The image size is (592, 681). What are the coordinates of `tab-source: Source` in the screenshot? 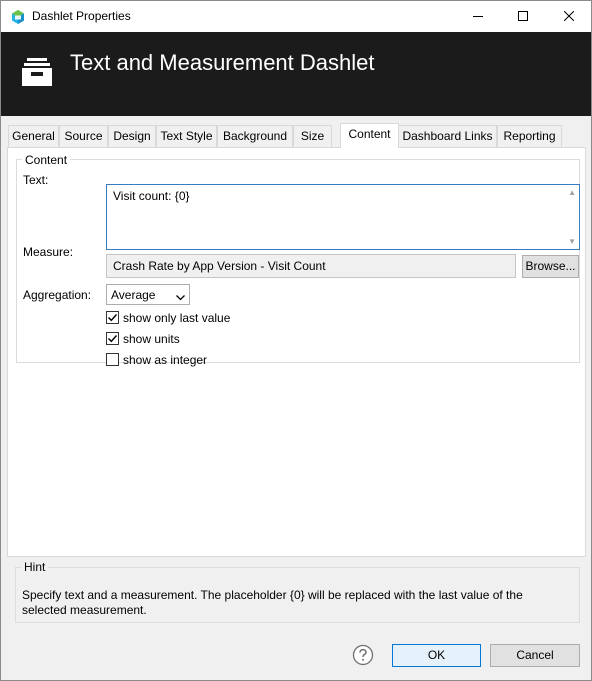 It's located at (83, 136).